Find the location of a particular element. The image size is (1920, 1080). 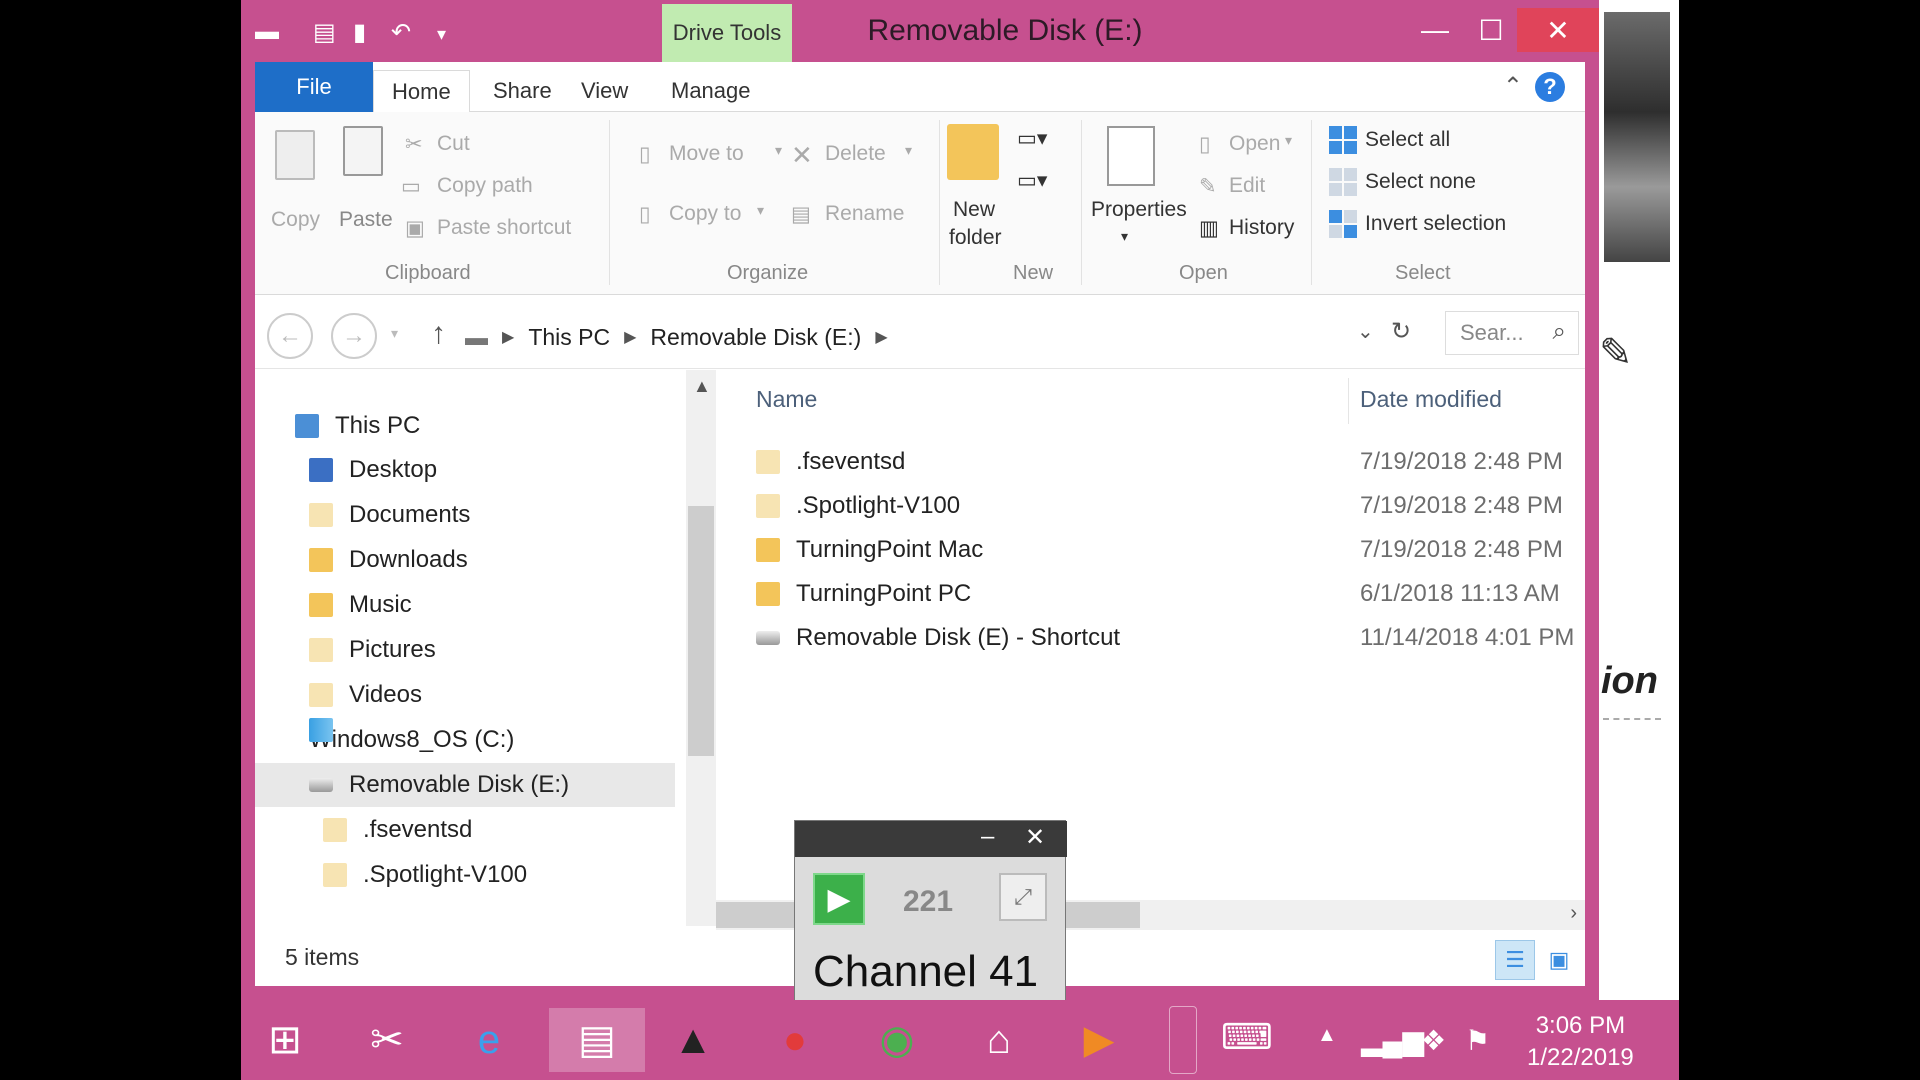

file-explorer-icon: ▤ is located at coordinates (597, 1040).